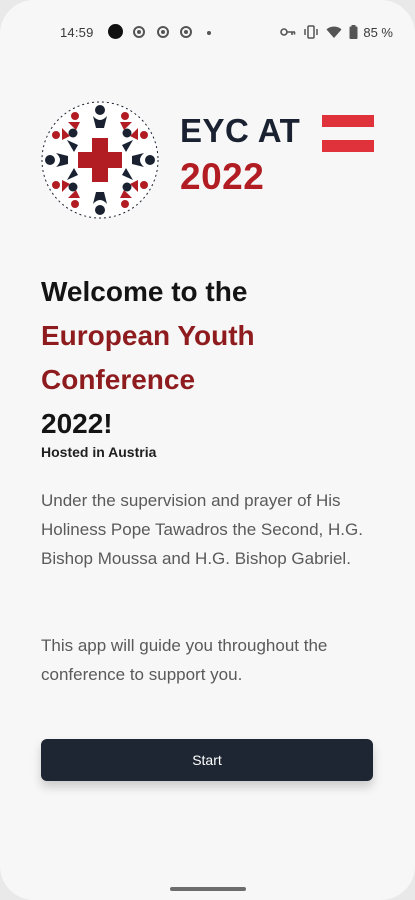  I want to click on hosted-subtitle: Hosted in Austria, so click(99, 452).